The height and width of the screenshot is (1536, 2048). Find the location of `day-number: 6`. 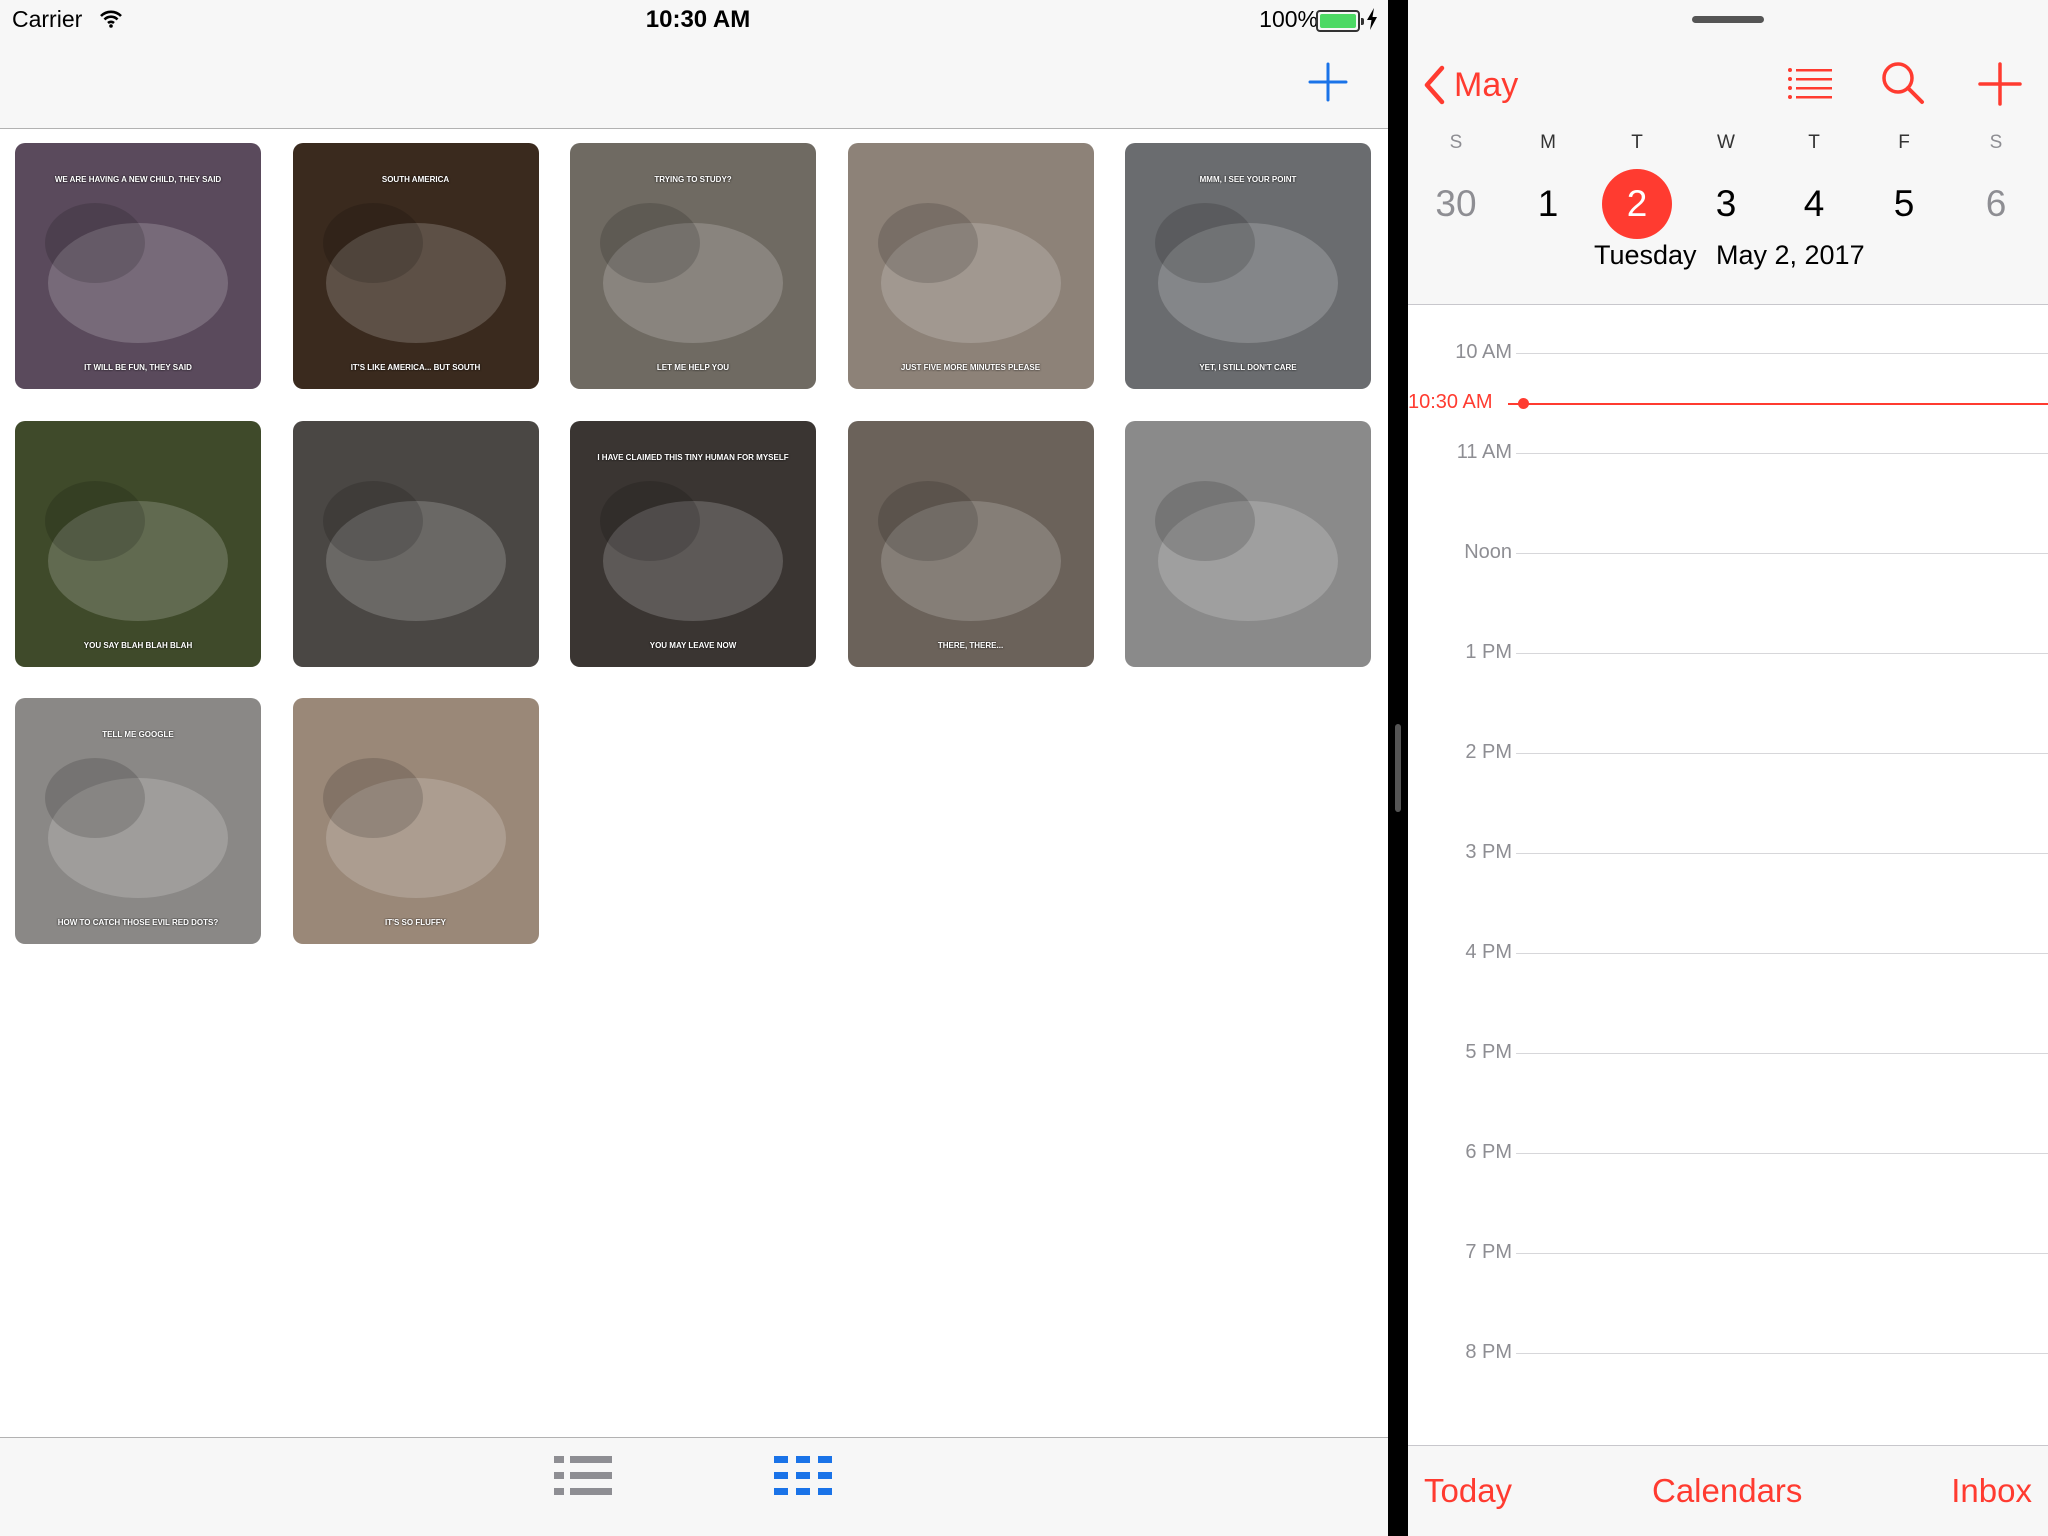

day-number: 6 is located at coordinates (1996, 204).